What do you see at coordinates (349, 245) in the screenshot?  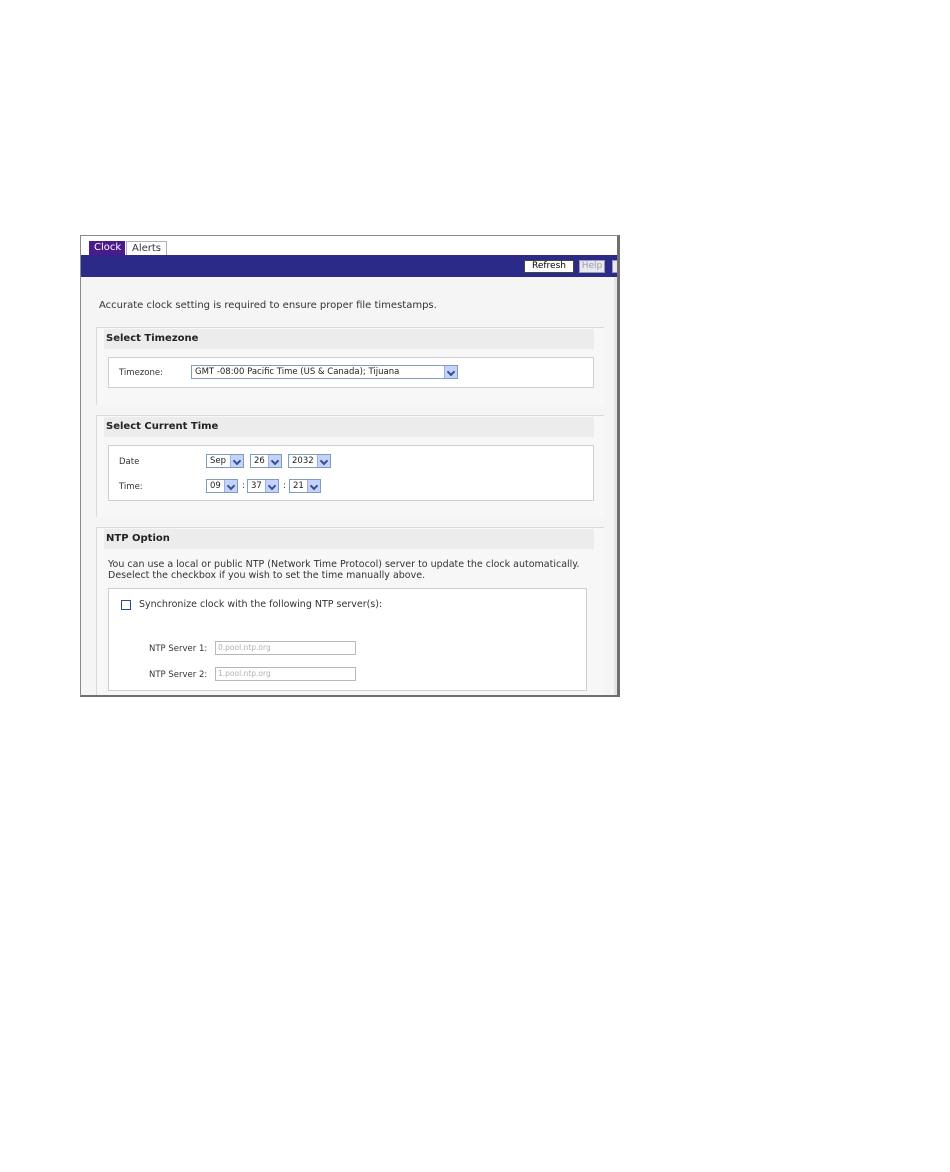 I see `tab-strip: Clock Alerts` at bounding box center [349, 245].